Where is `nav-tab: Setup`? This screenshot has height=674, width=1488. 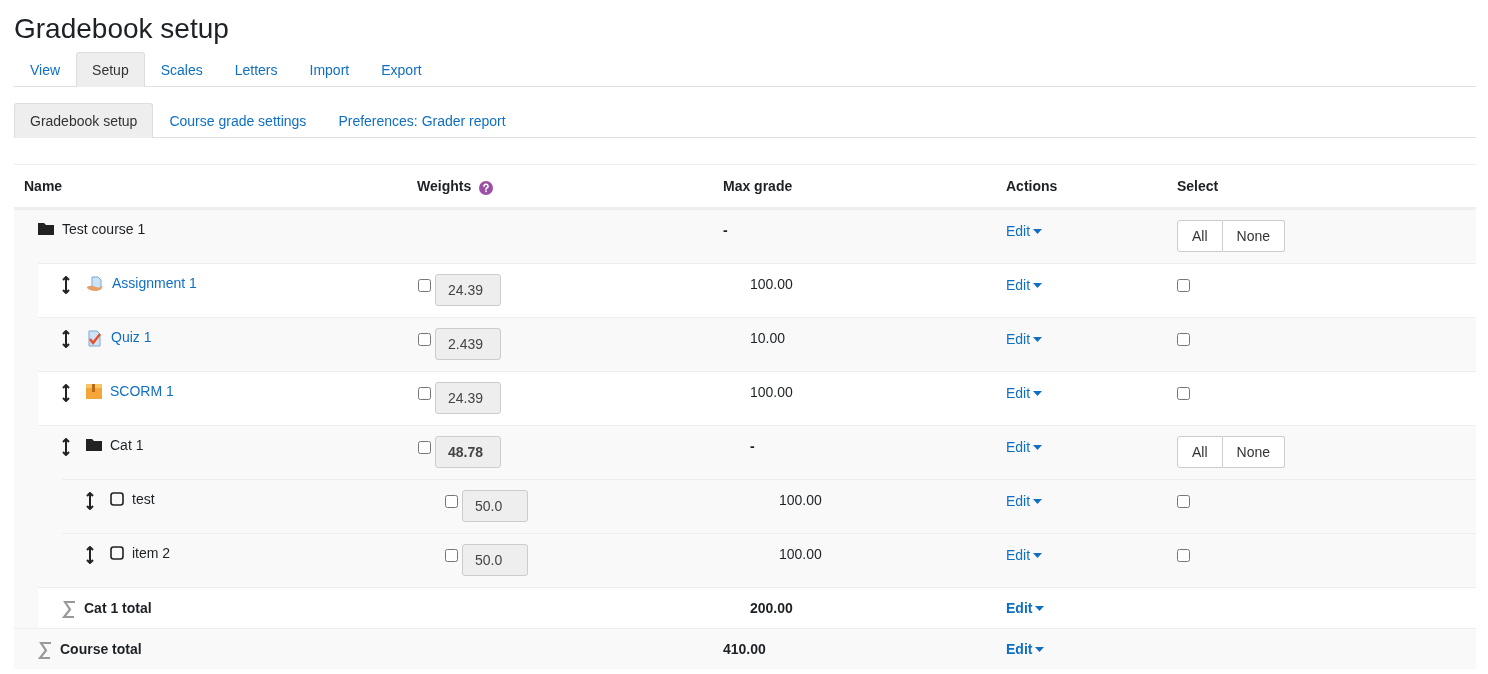 nav-tab: Setup is located at coordinates (110, 69).